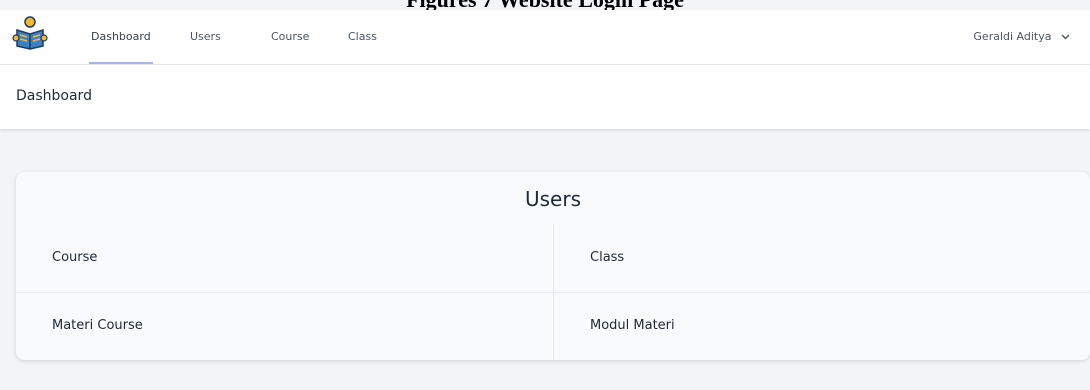 This screenshot has height=390, width=1090. Describe the element at coordinates (205, 37) in the screenshot. I see `nav-link-users: Users` at that location.